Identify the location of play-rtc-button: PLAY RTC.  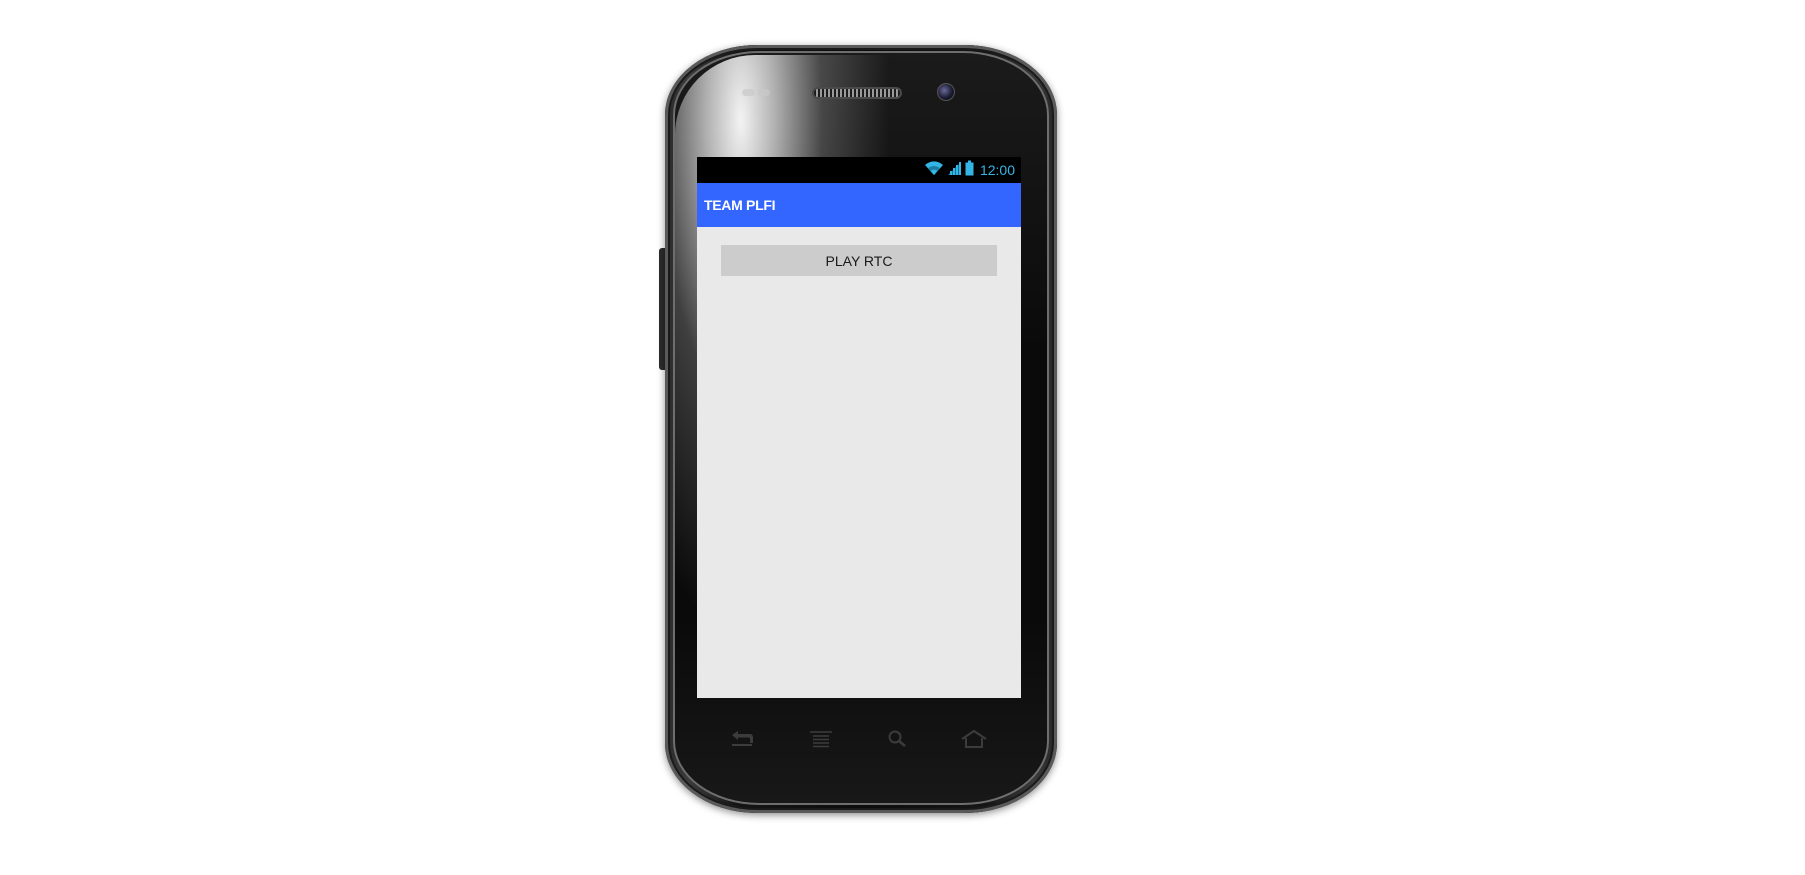
(859, 260).